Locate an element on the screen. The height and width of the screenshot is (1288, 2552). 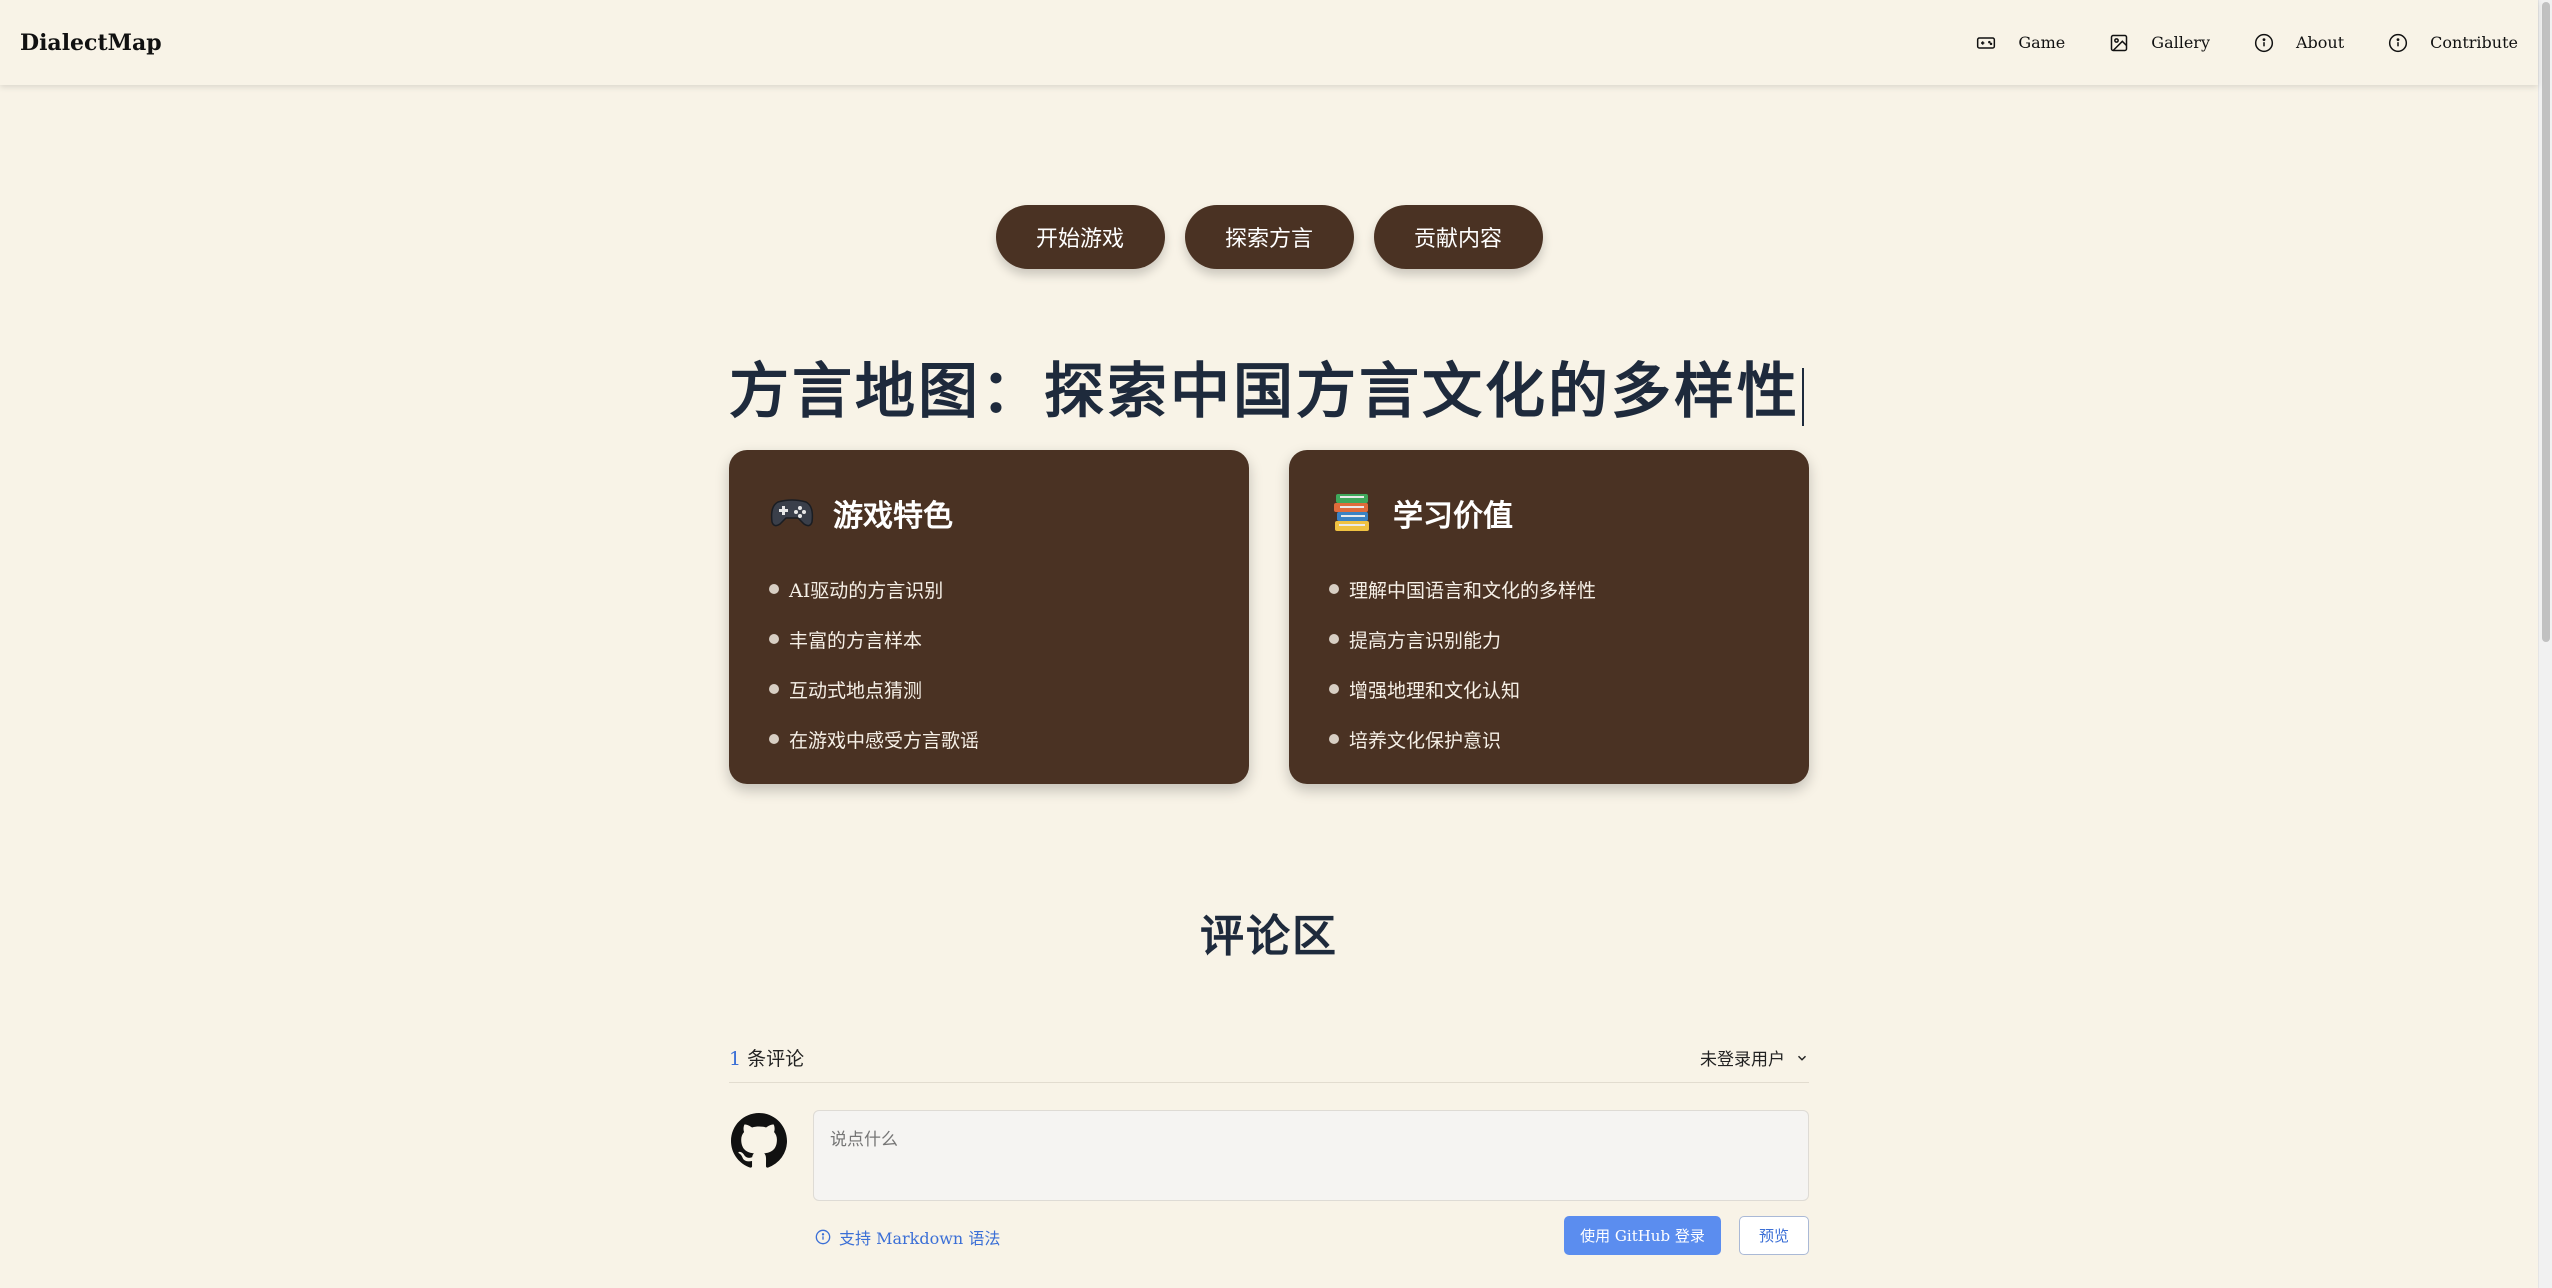
list-item: 丰富的方言样本 is located at coordinates (989, 639).